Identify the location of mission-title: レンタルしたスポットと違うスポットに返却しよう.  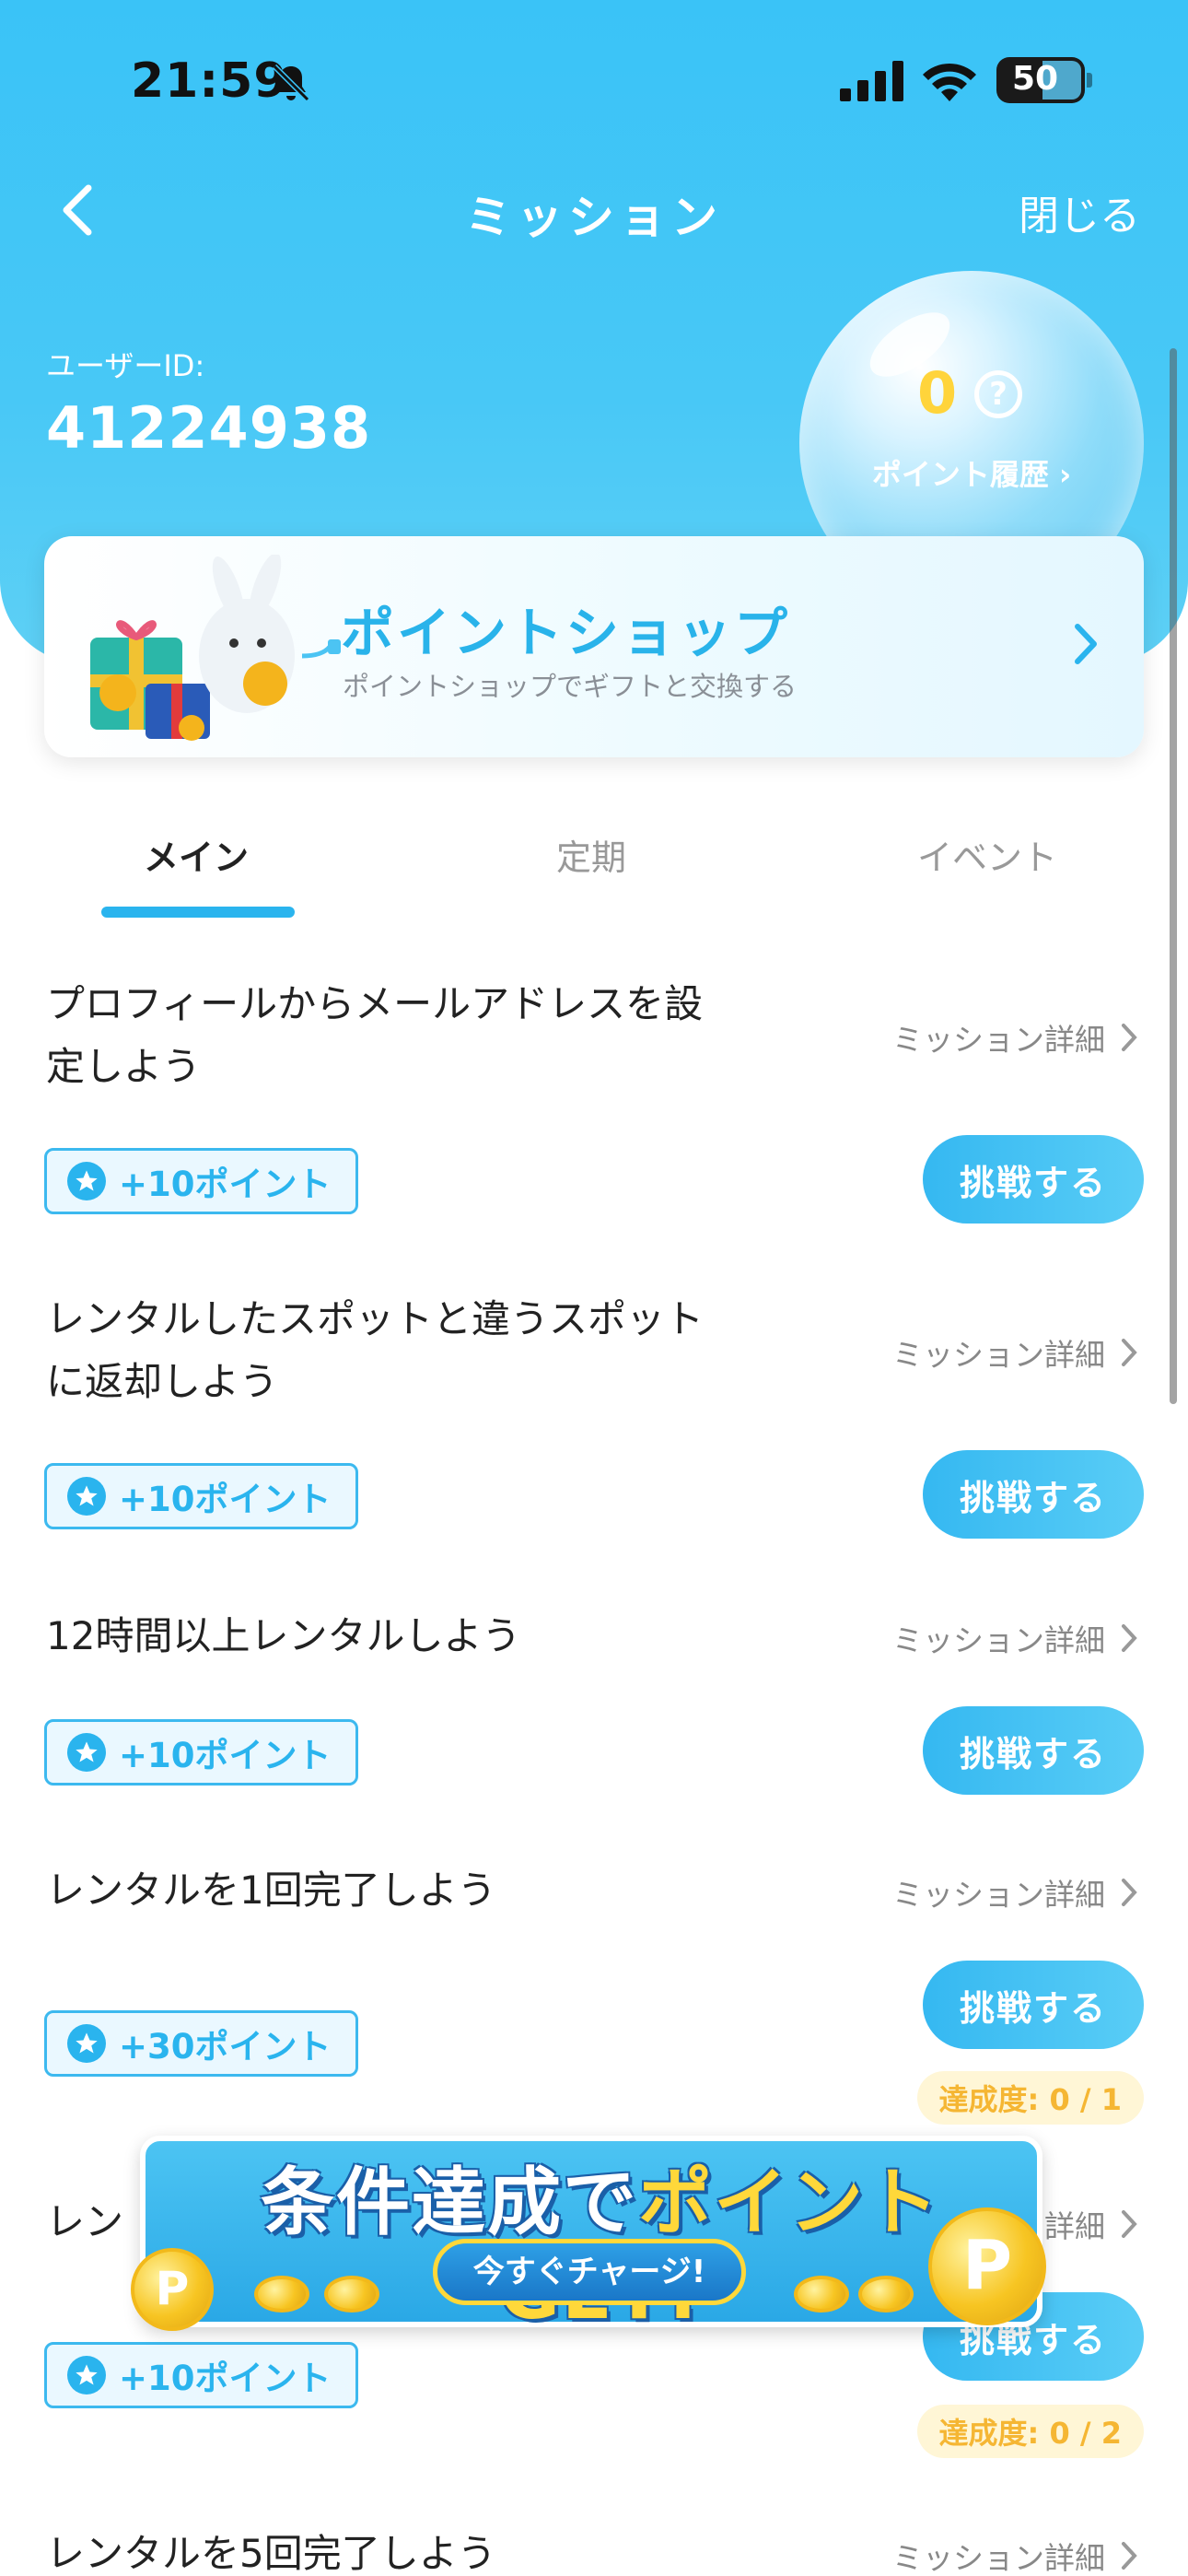
(375, 1350).